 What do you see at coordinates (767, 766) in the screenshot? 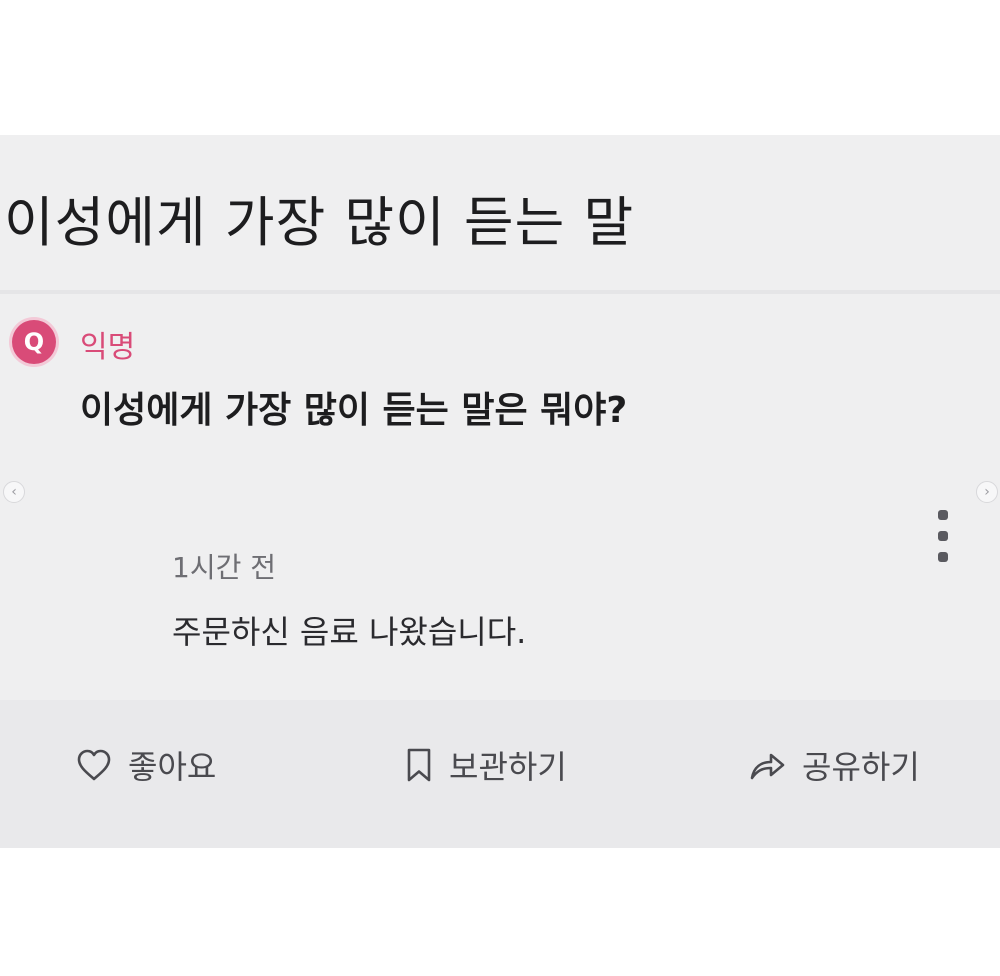
I see `share-arrow-icon` at bounding box center [767, 766].